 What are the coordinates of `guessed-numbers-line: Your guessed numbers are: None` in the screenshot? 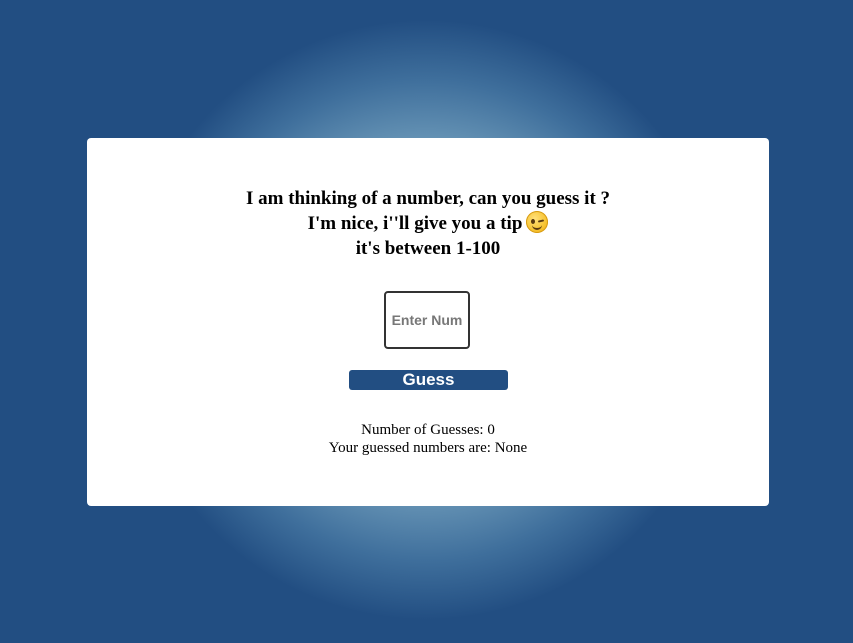 It's located at (428, 448).